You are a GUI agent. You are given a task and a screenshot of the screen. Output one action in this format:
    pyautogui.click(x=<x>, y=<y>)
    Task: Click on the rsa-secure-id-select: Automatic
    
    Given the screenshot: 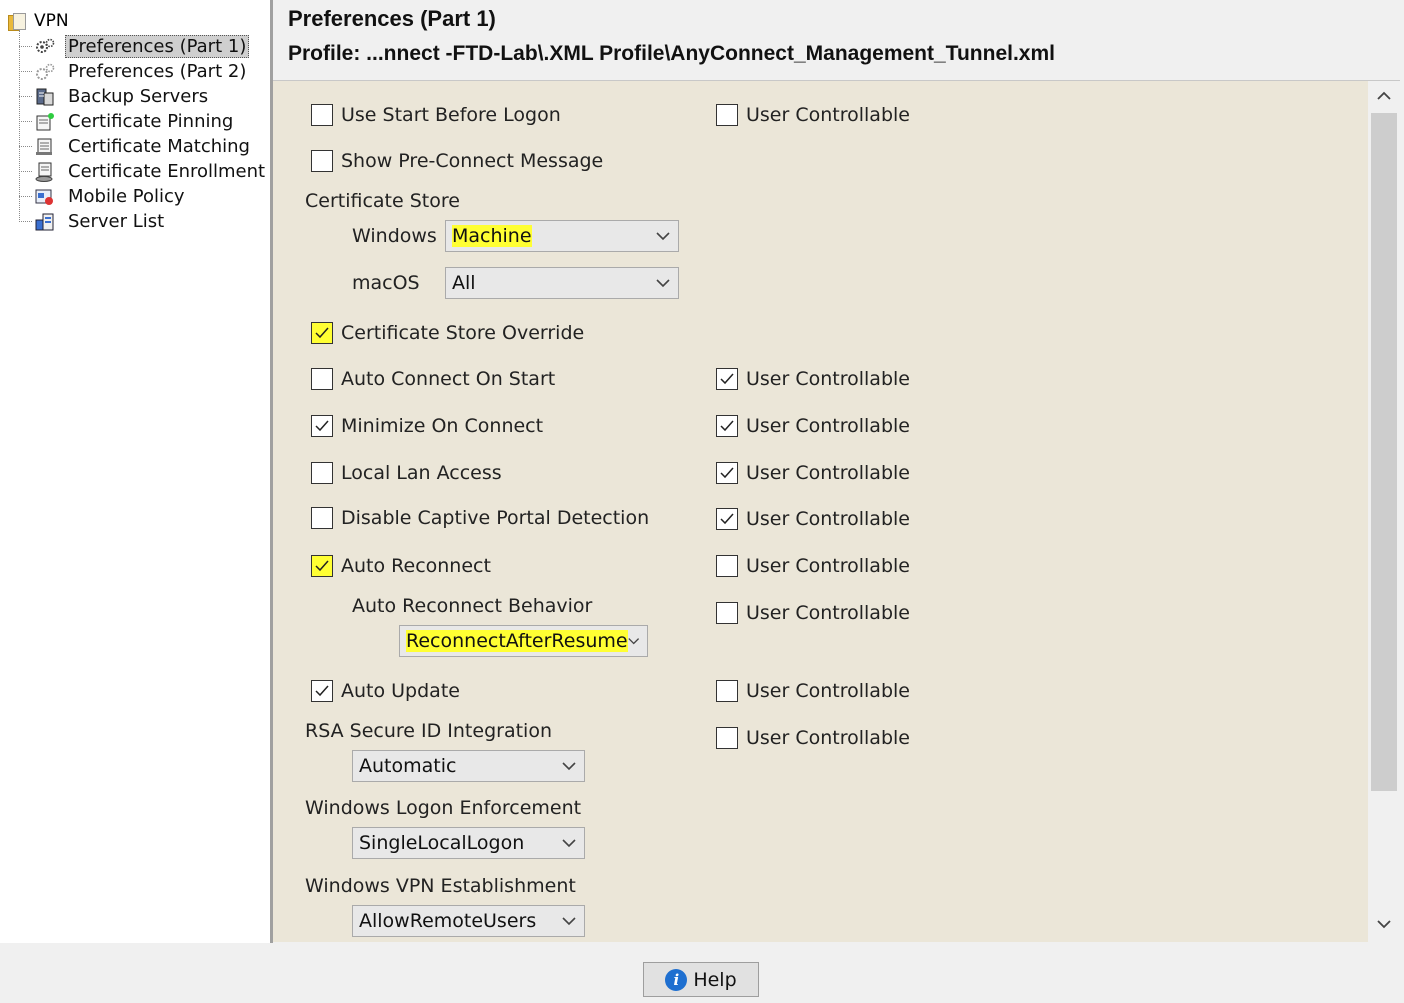 What is the action you would take?
    pyautogui.click(x=468, y=766)
    